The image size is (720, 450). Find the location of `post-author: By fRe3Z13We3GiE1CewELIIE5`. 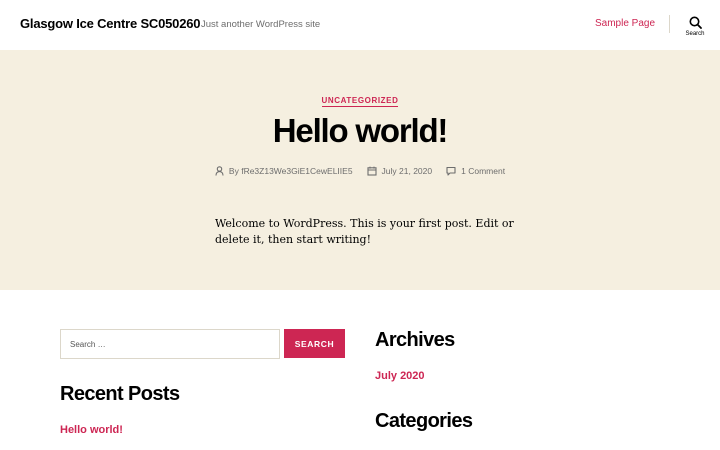

post-author: By fRe3Z13We3GiE1CewELIIE5 is located at coordinates (284, 171).